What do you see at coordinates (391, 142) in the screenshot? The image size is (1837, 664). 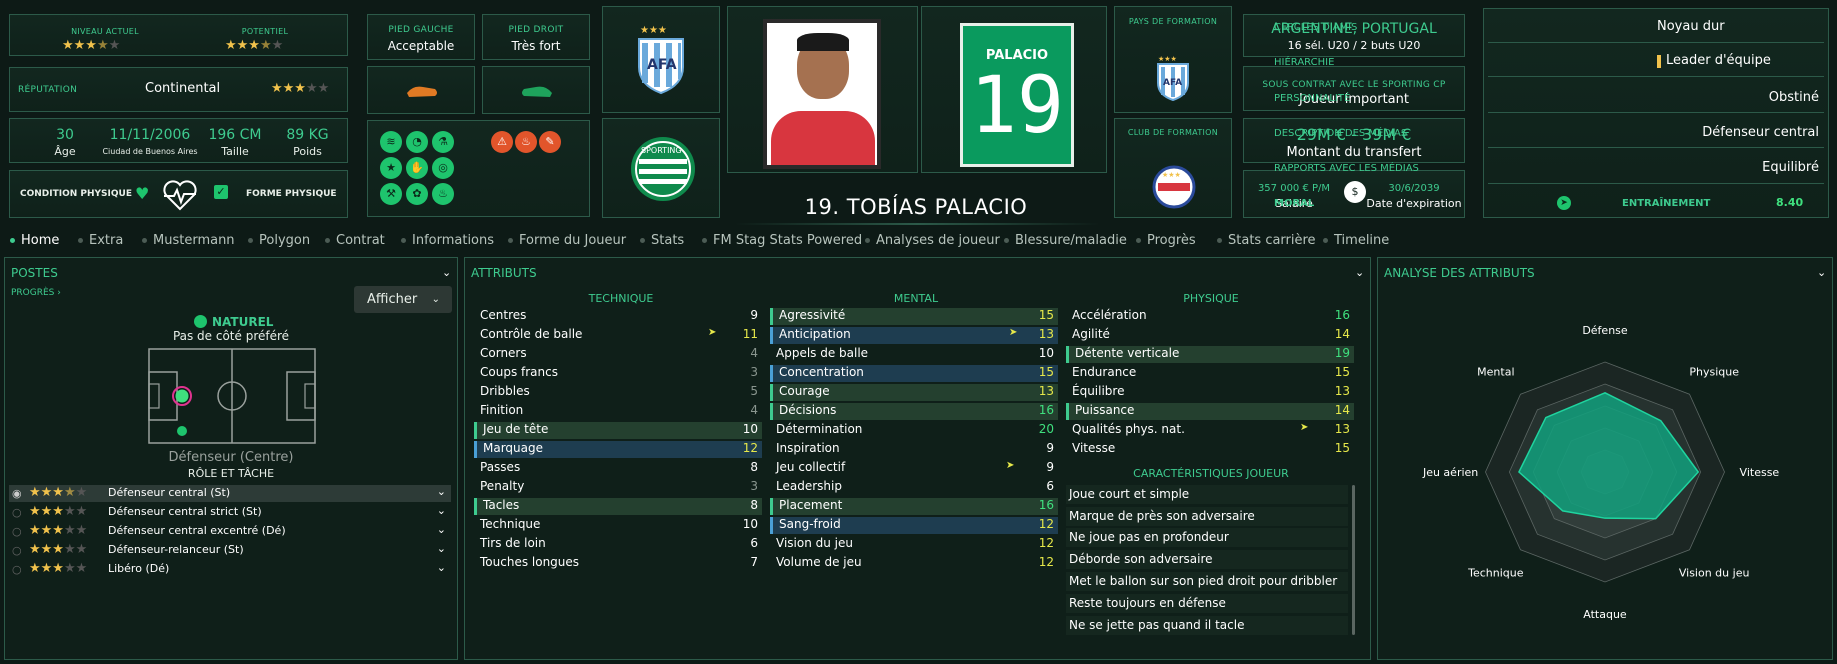 I see `skill-icon-1: ≋` at bounding box center [391, 142].